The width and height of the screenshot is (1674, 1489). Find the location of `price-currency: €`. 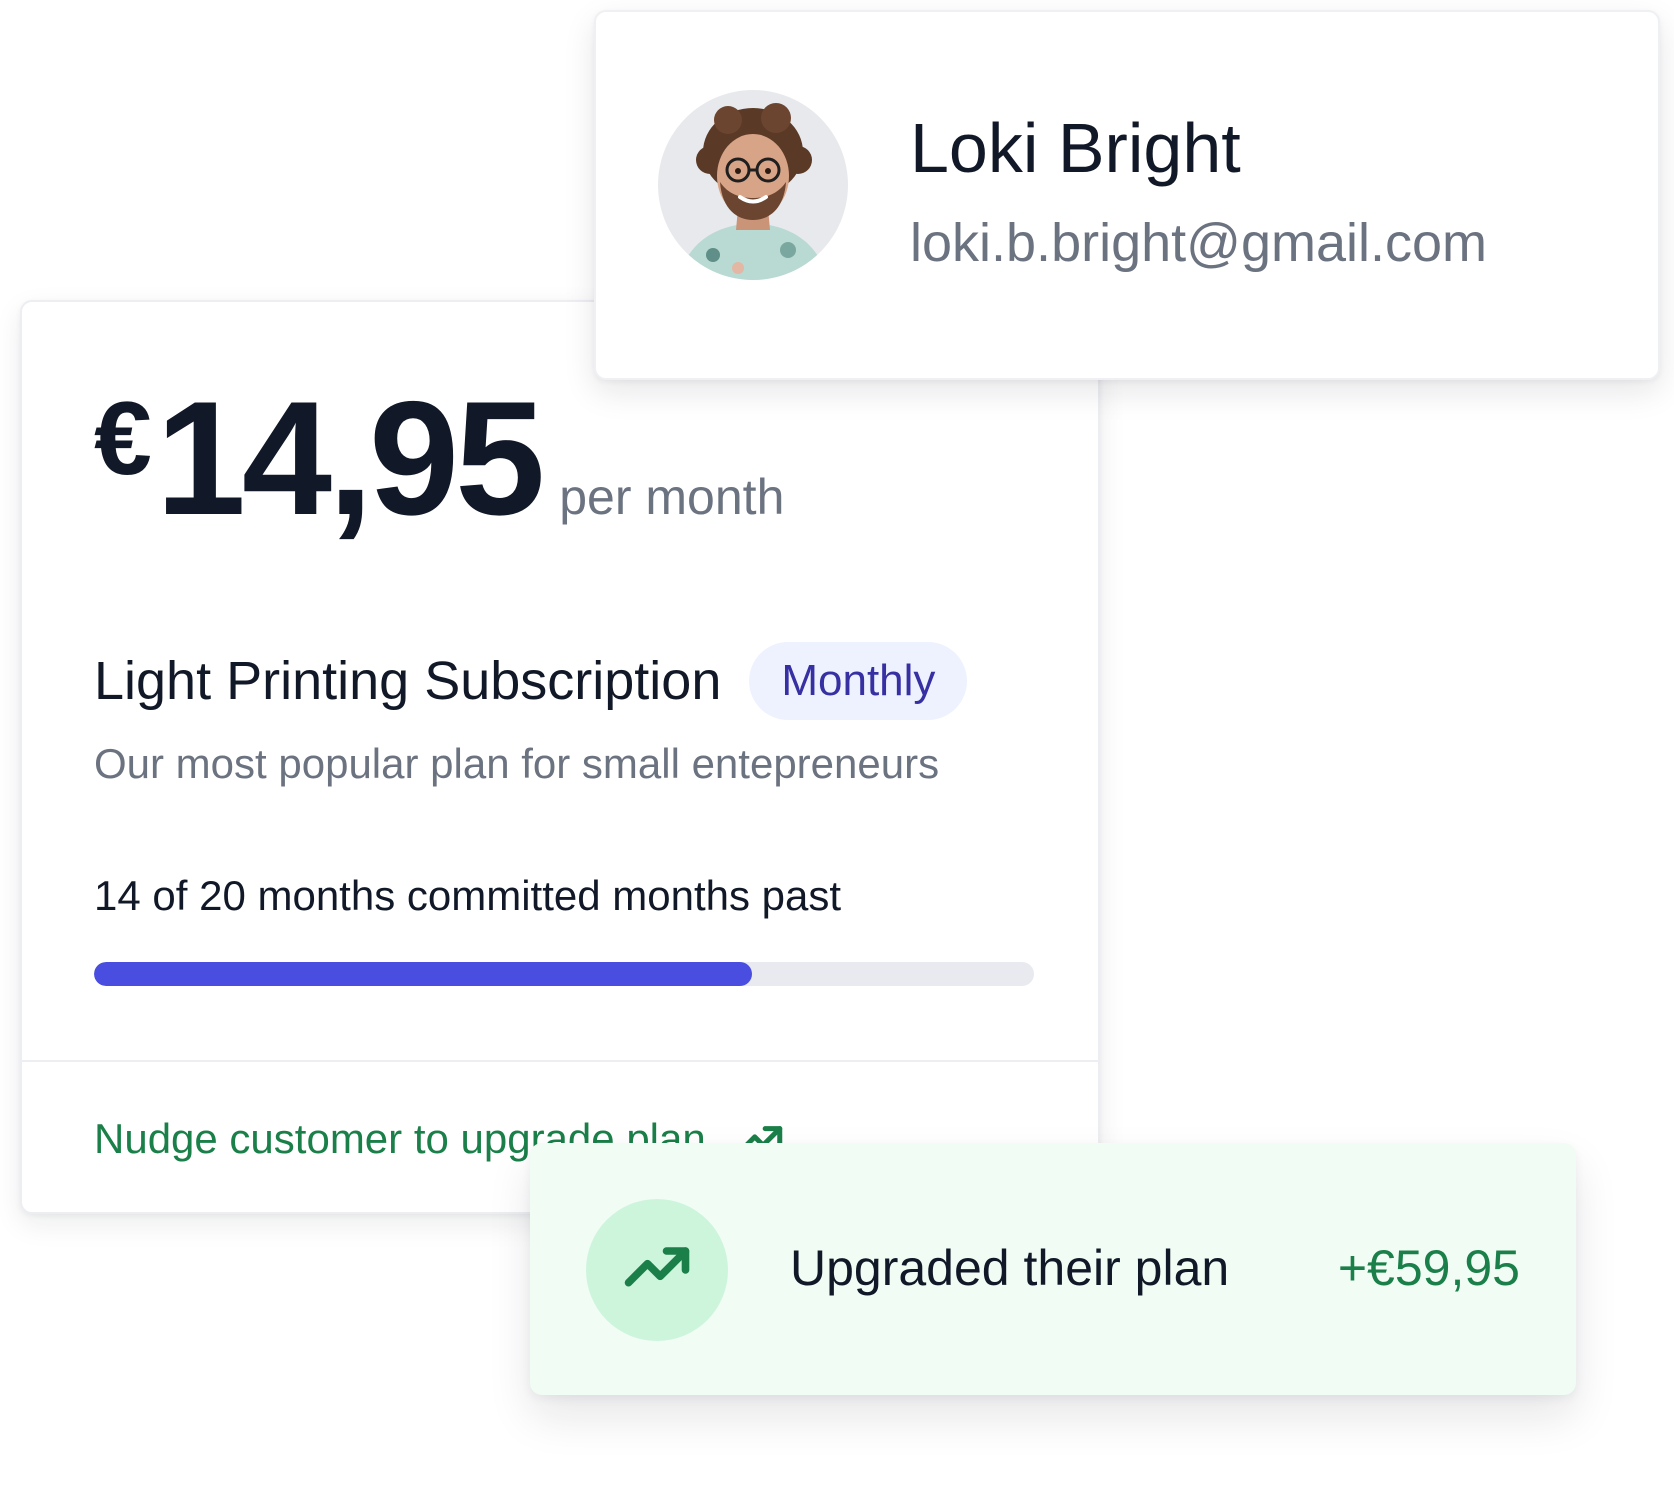

price-currency: € is located at coordinates (123, 439).